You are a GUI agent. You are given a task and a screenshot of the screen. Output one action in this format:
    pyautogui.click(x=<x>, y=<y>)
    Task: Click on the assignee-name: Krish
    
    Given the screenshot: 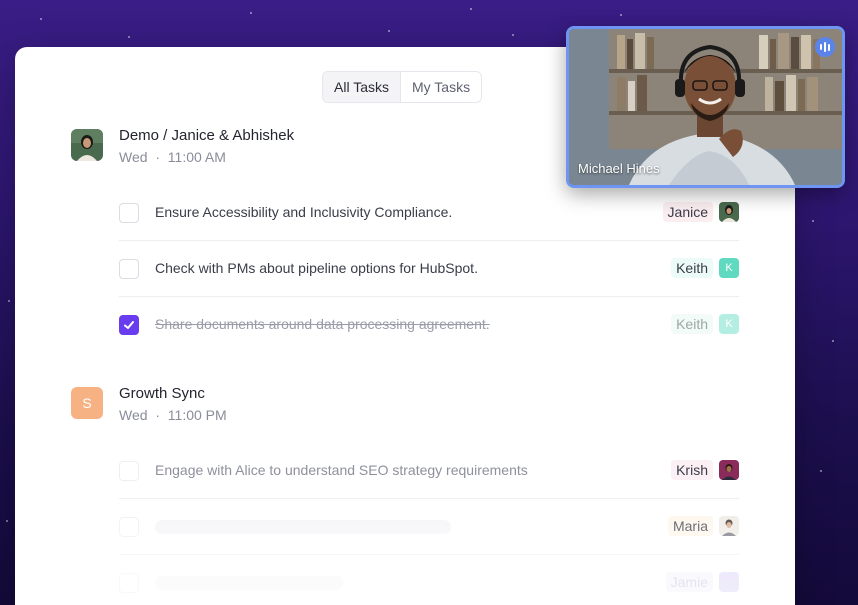 What is the action you would take?
    pyautogui.click(x=692, y=470)
    